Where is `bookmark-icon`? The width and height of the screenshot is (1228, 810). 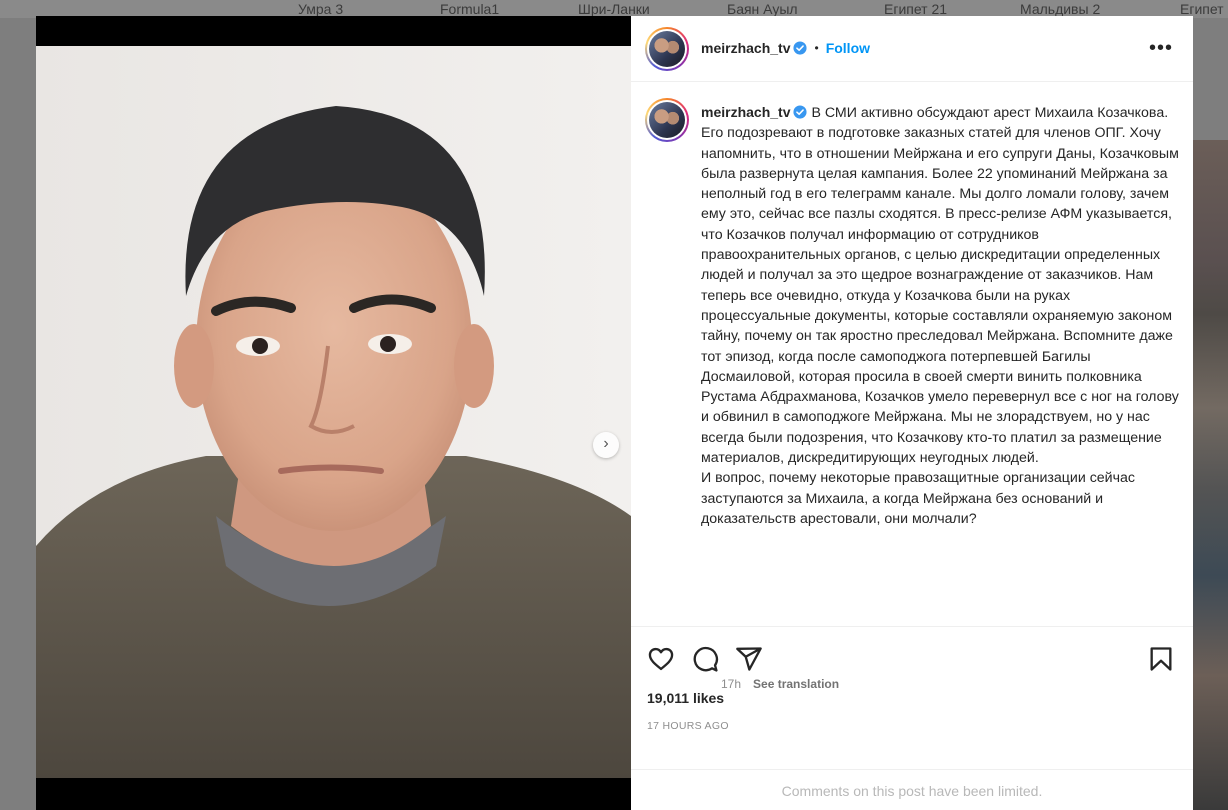
bookmark-icon is located at coordinates (1161, 659).